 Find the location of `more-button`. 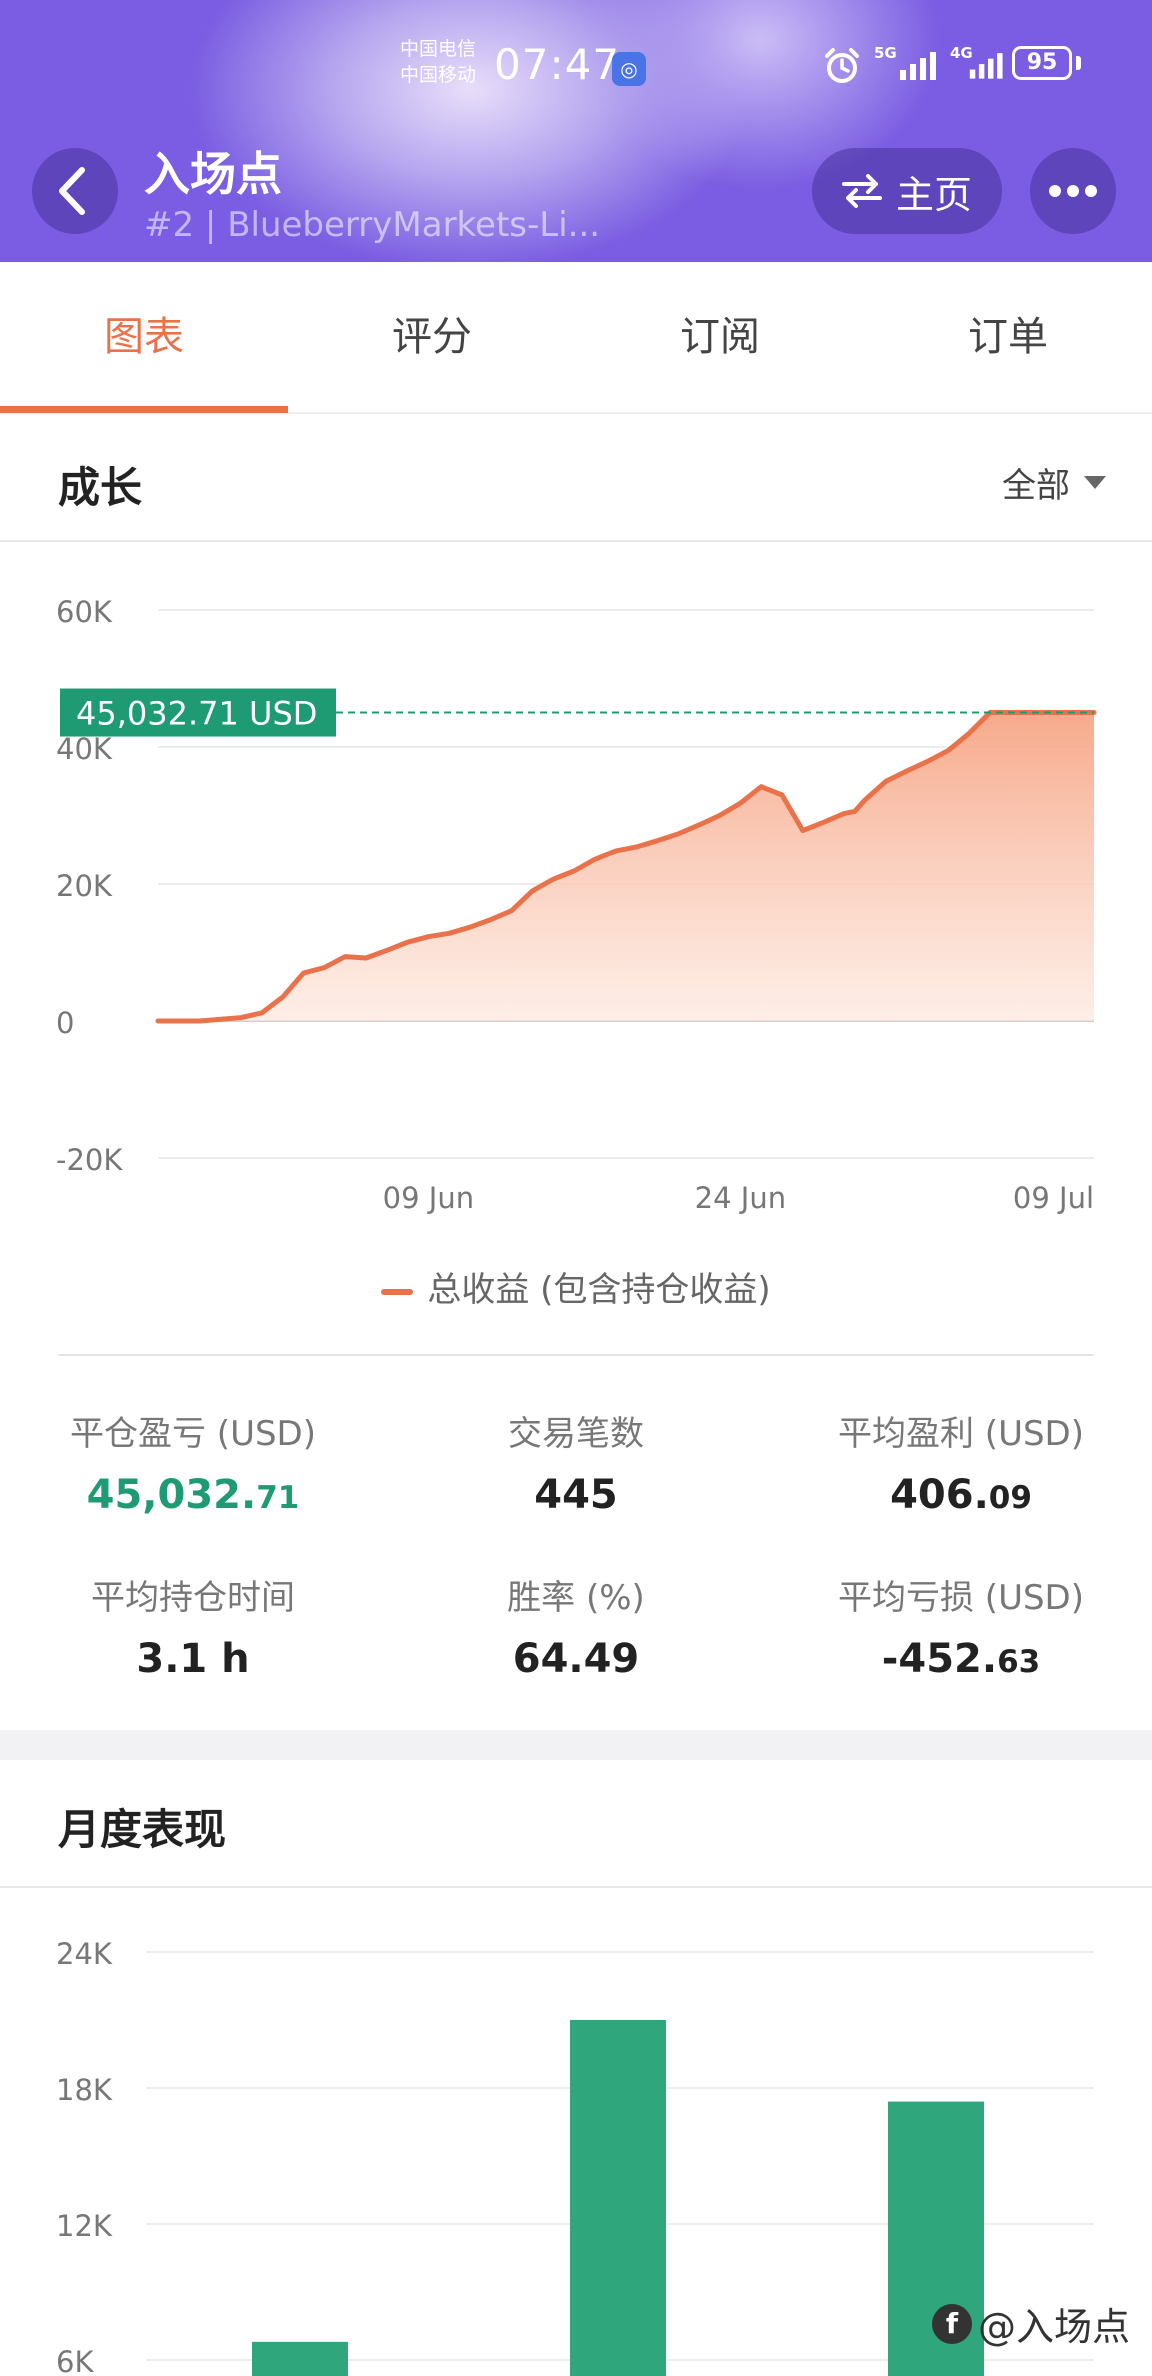

more-button is located at coordinates (1073, 191).